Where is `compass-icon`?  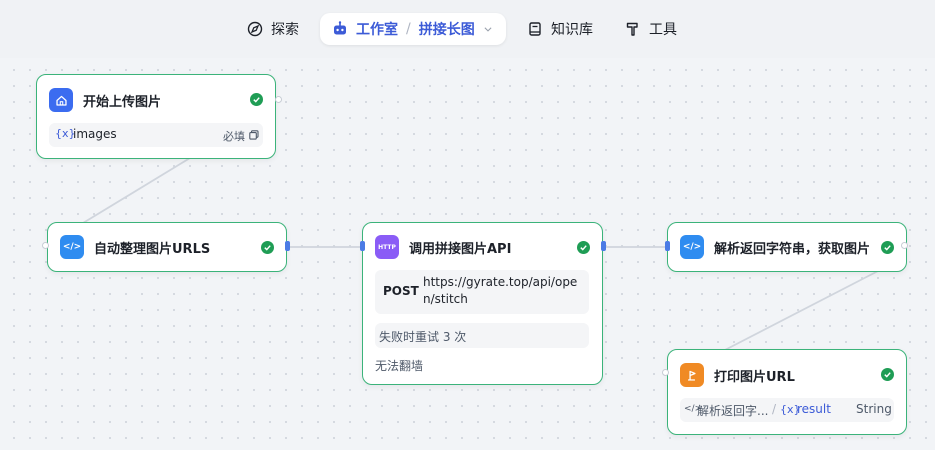 compass-icon is located at coordinates (255, 29).